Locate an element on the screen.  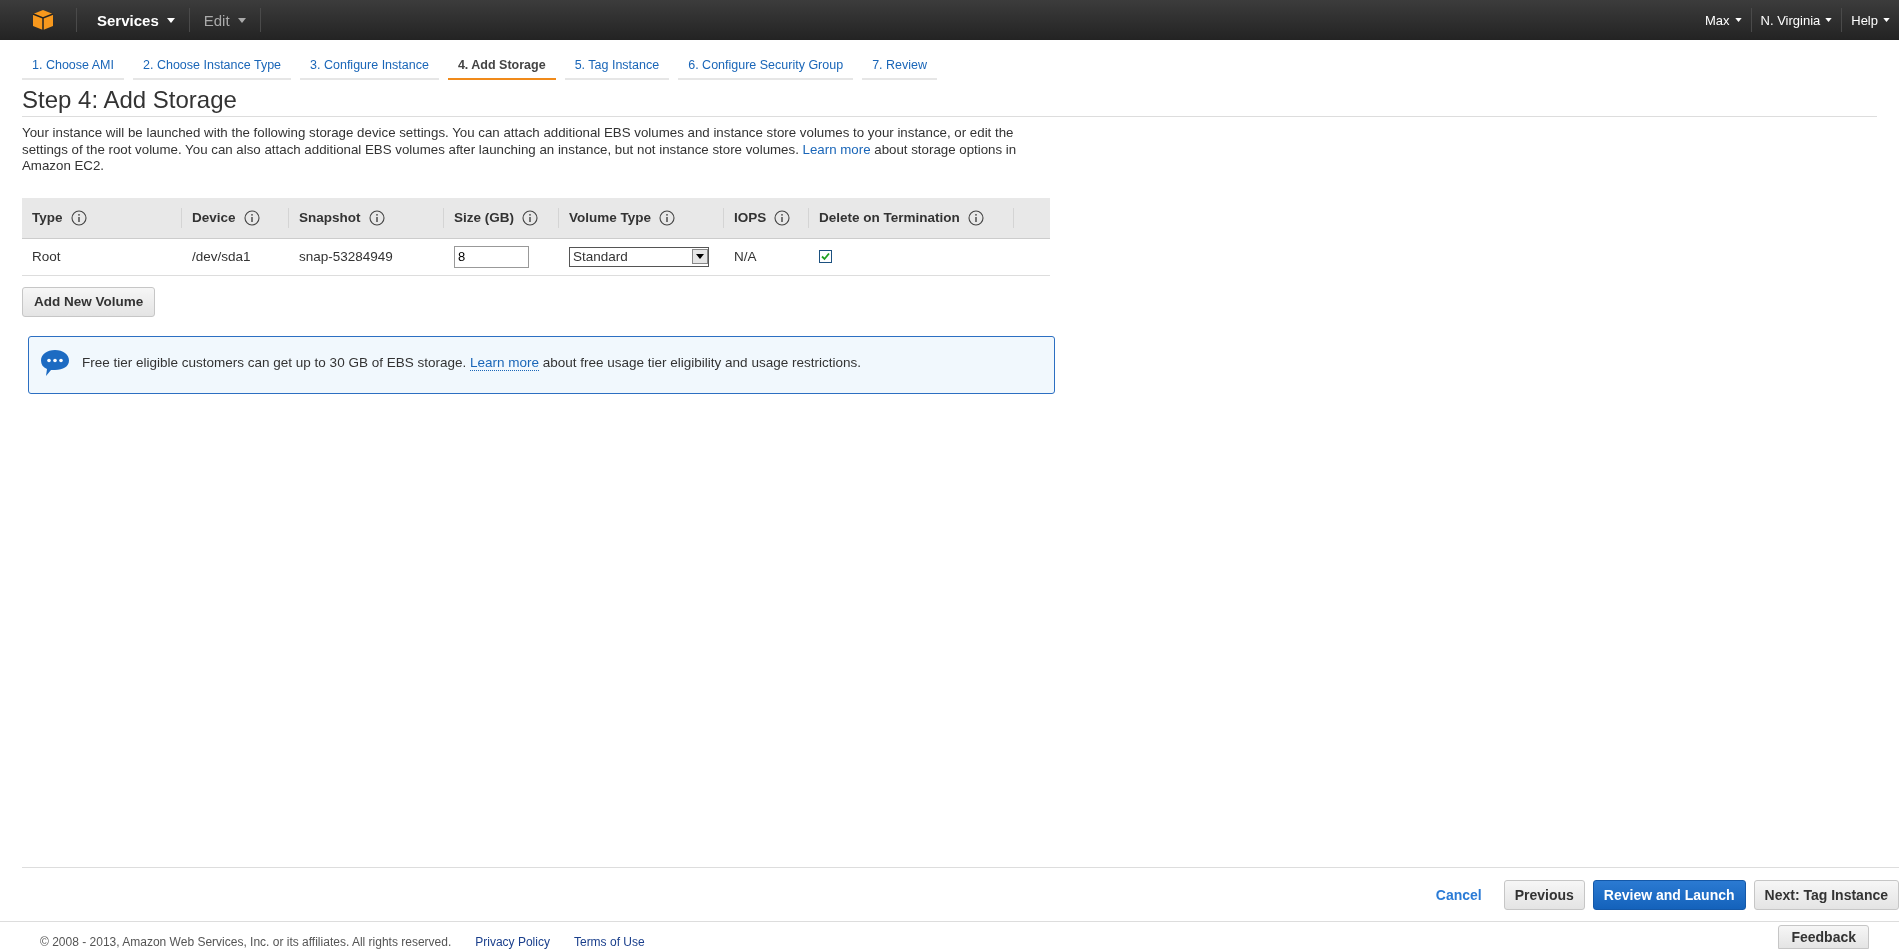
delete-on-termination-checkbox is located at coordinates (825, 256).